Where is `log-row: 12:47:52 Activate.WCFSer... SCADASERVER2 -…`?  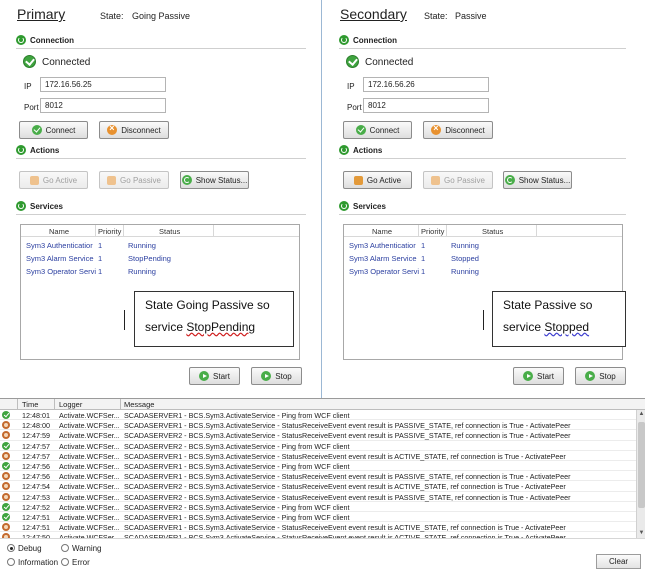 log-row: 12:47:52 Activate.WCFSer... SCADASERVER2 -… is located at coordinates (318, 507).